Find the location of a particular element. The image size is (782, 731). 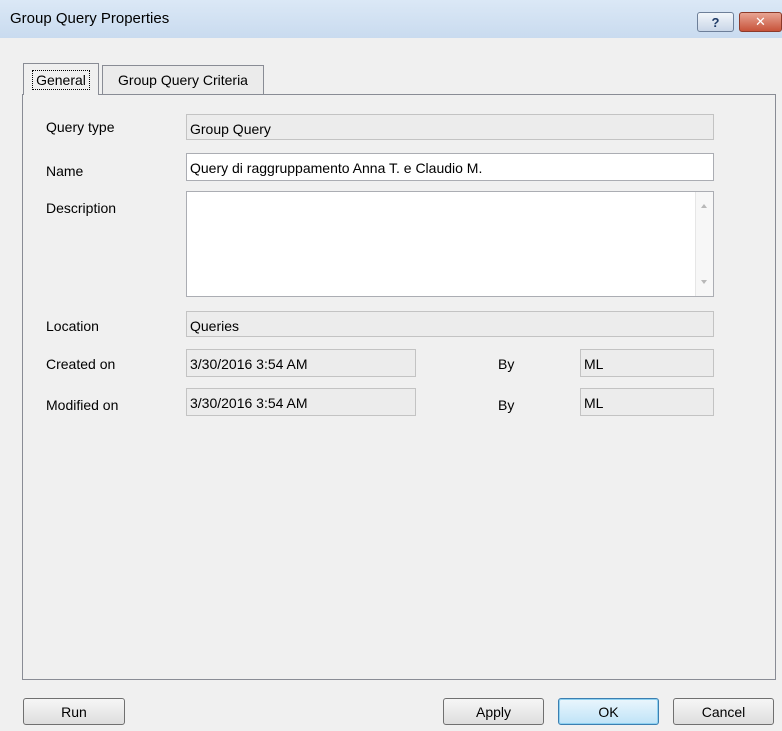

tab-general-label: General is located at coordinates (61, 79).